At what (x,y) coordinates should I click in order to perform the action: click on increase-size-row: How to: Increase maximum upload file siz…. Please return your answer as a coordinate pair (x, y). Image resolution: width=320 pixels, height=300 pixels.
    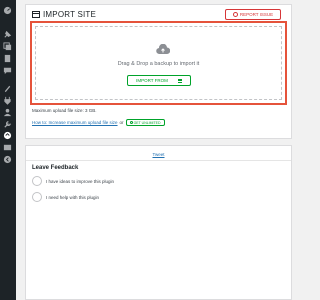
    Looking at the image, I should click on (98, 122).